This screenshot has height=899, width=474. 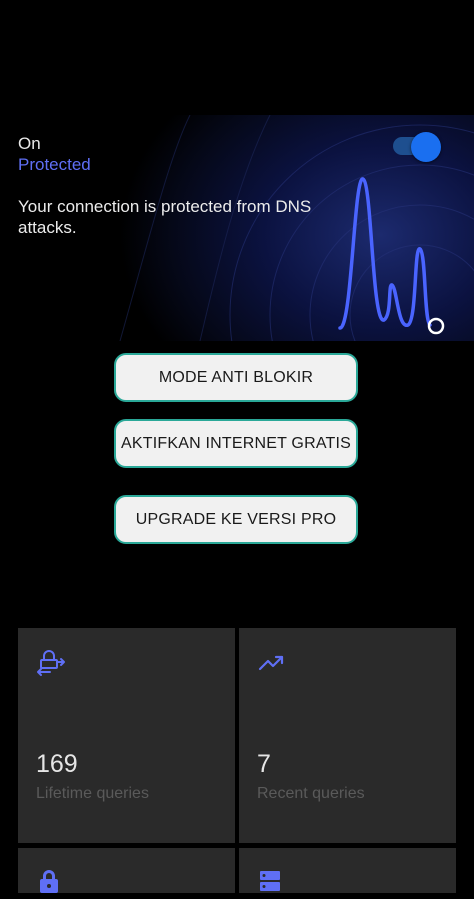 I want to click on trending-up-icon, so click(x=272, y=665).